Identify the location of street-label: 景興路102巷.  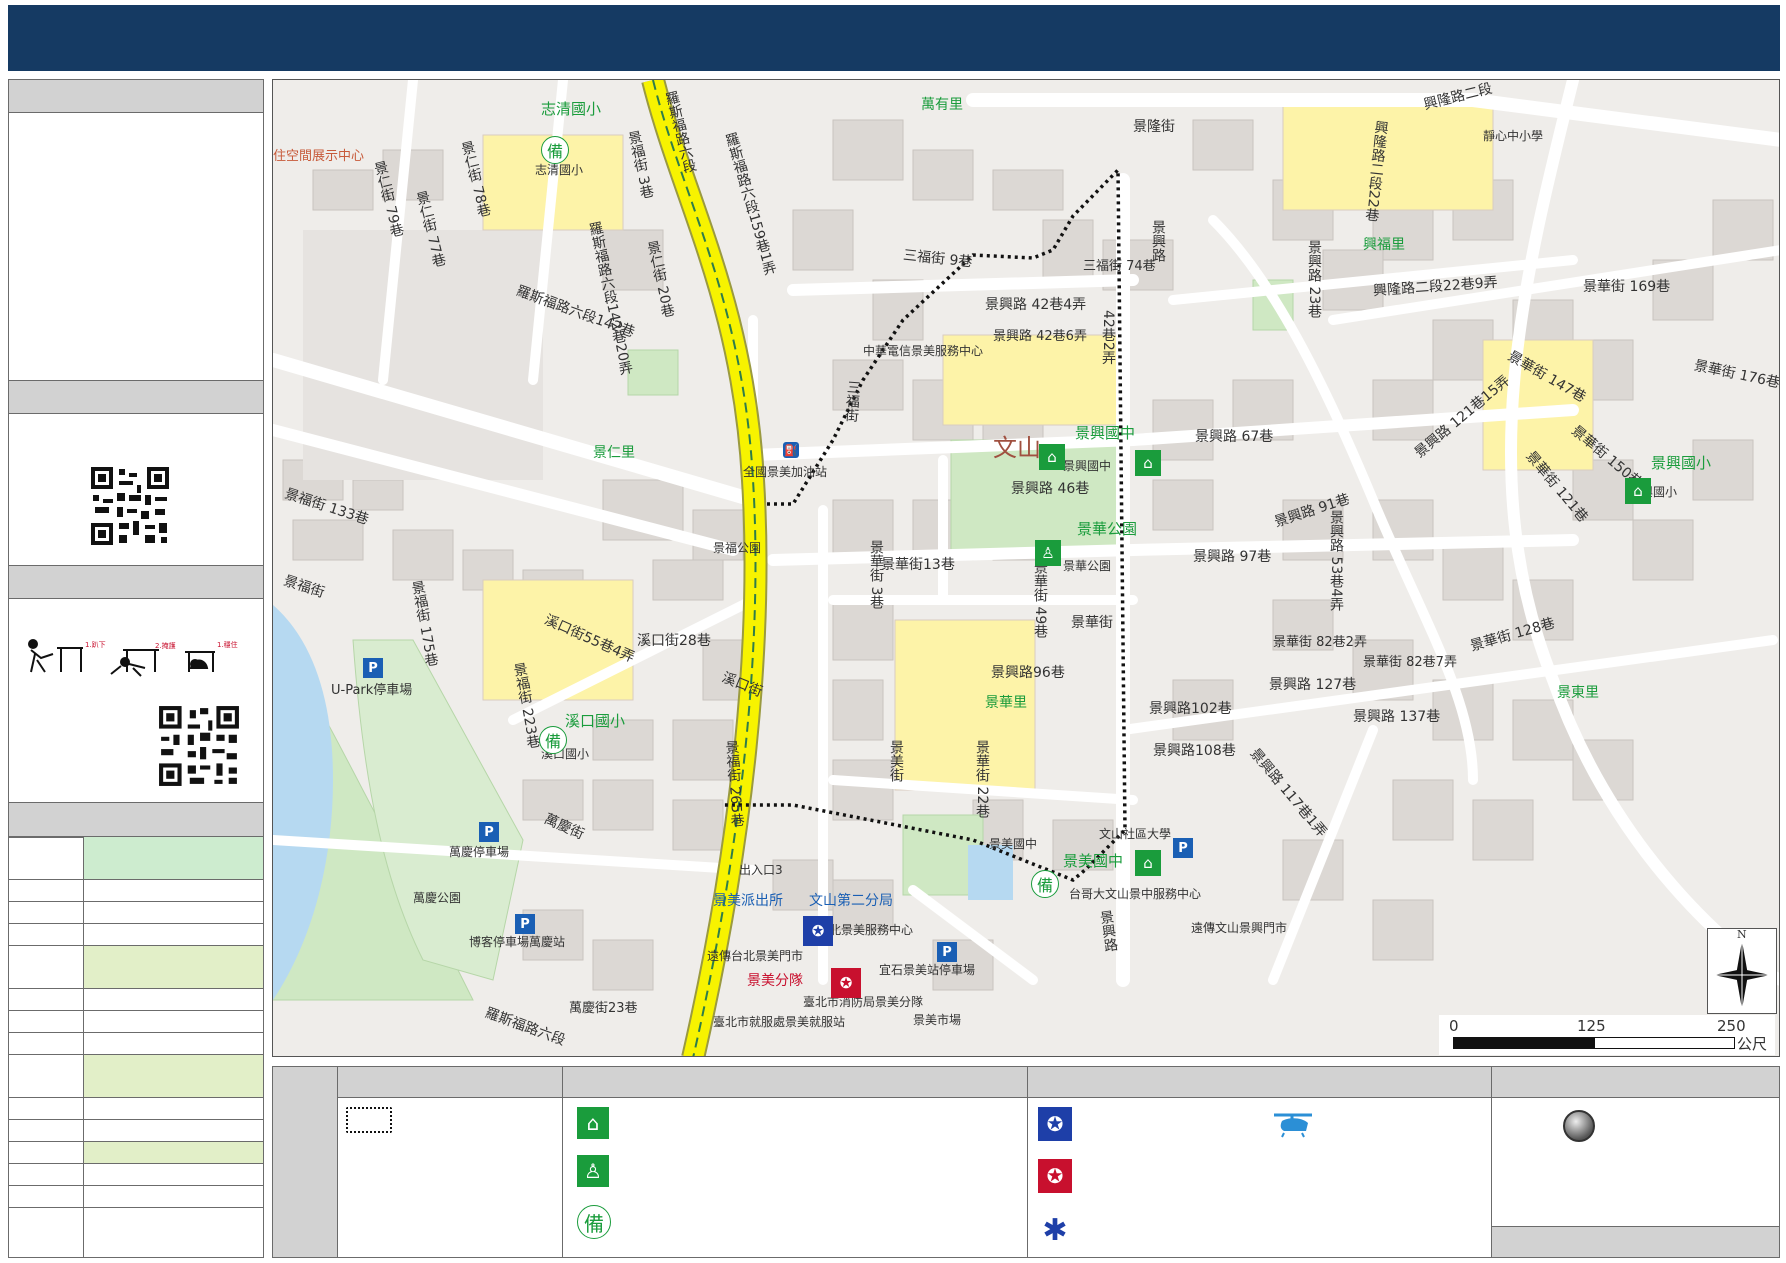
(1190, 709).